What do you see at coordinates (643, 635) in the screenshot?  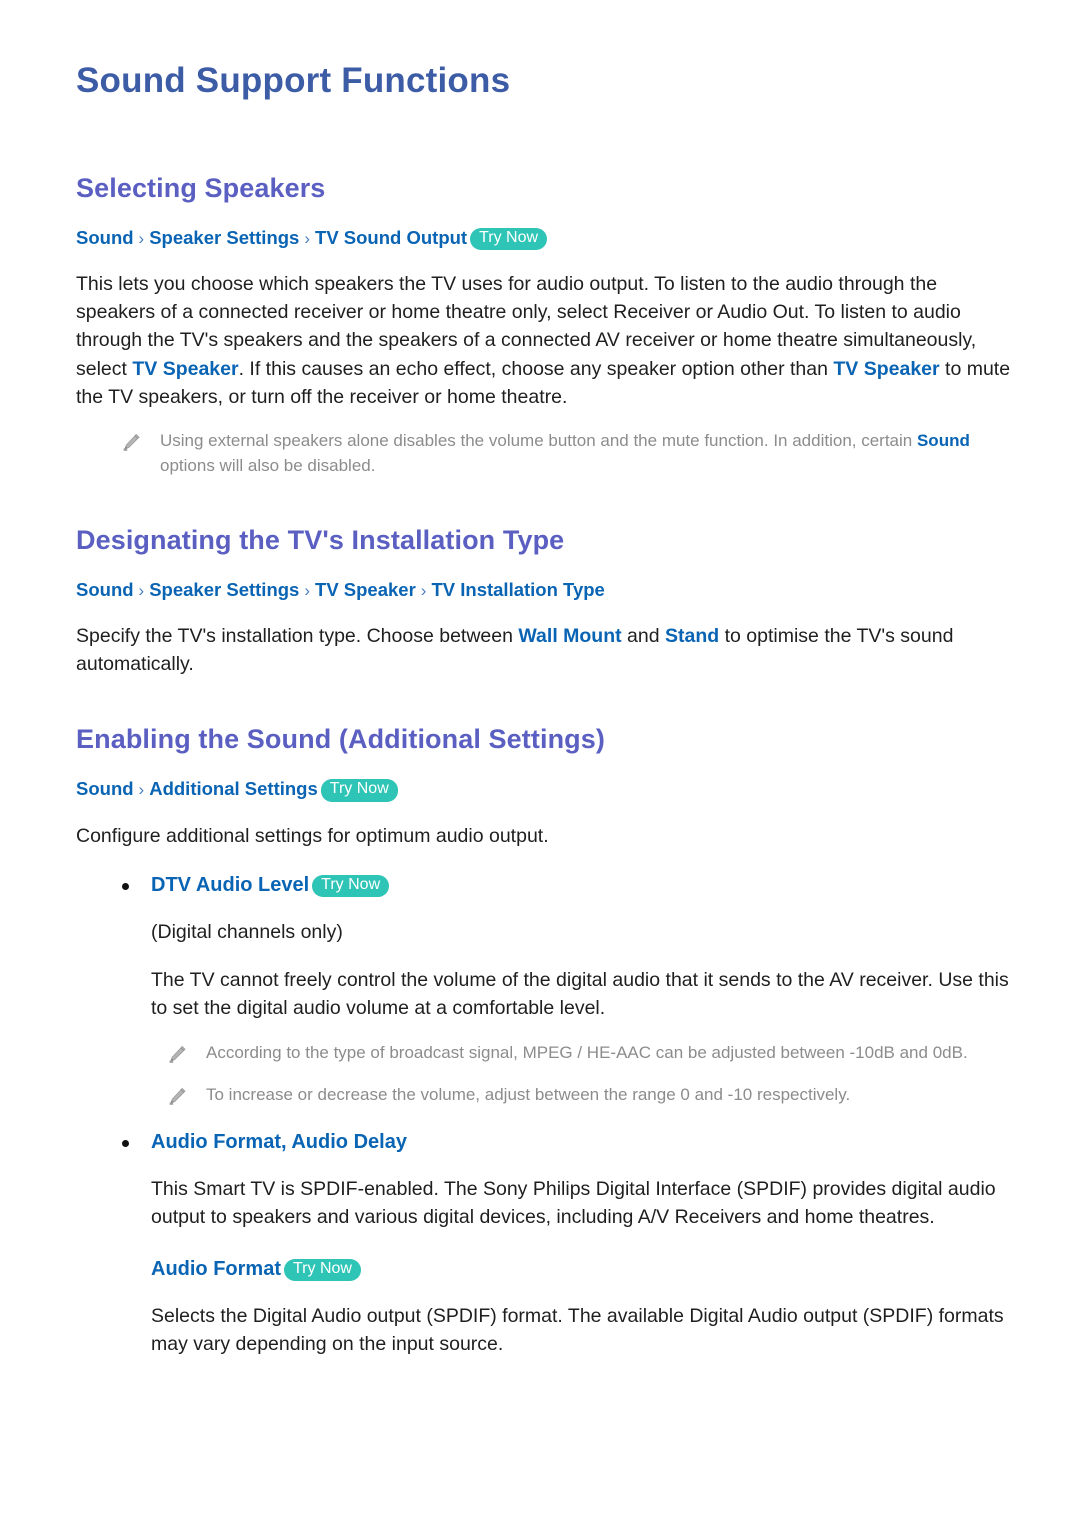 I see `text-run: and` at bounding box center [643, 635].